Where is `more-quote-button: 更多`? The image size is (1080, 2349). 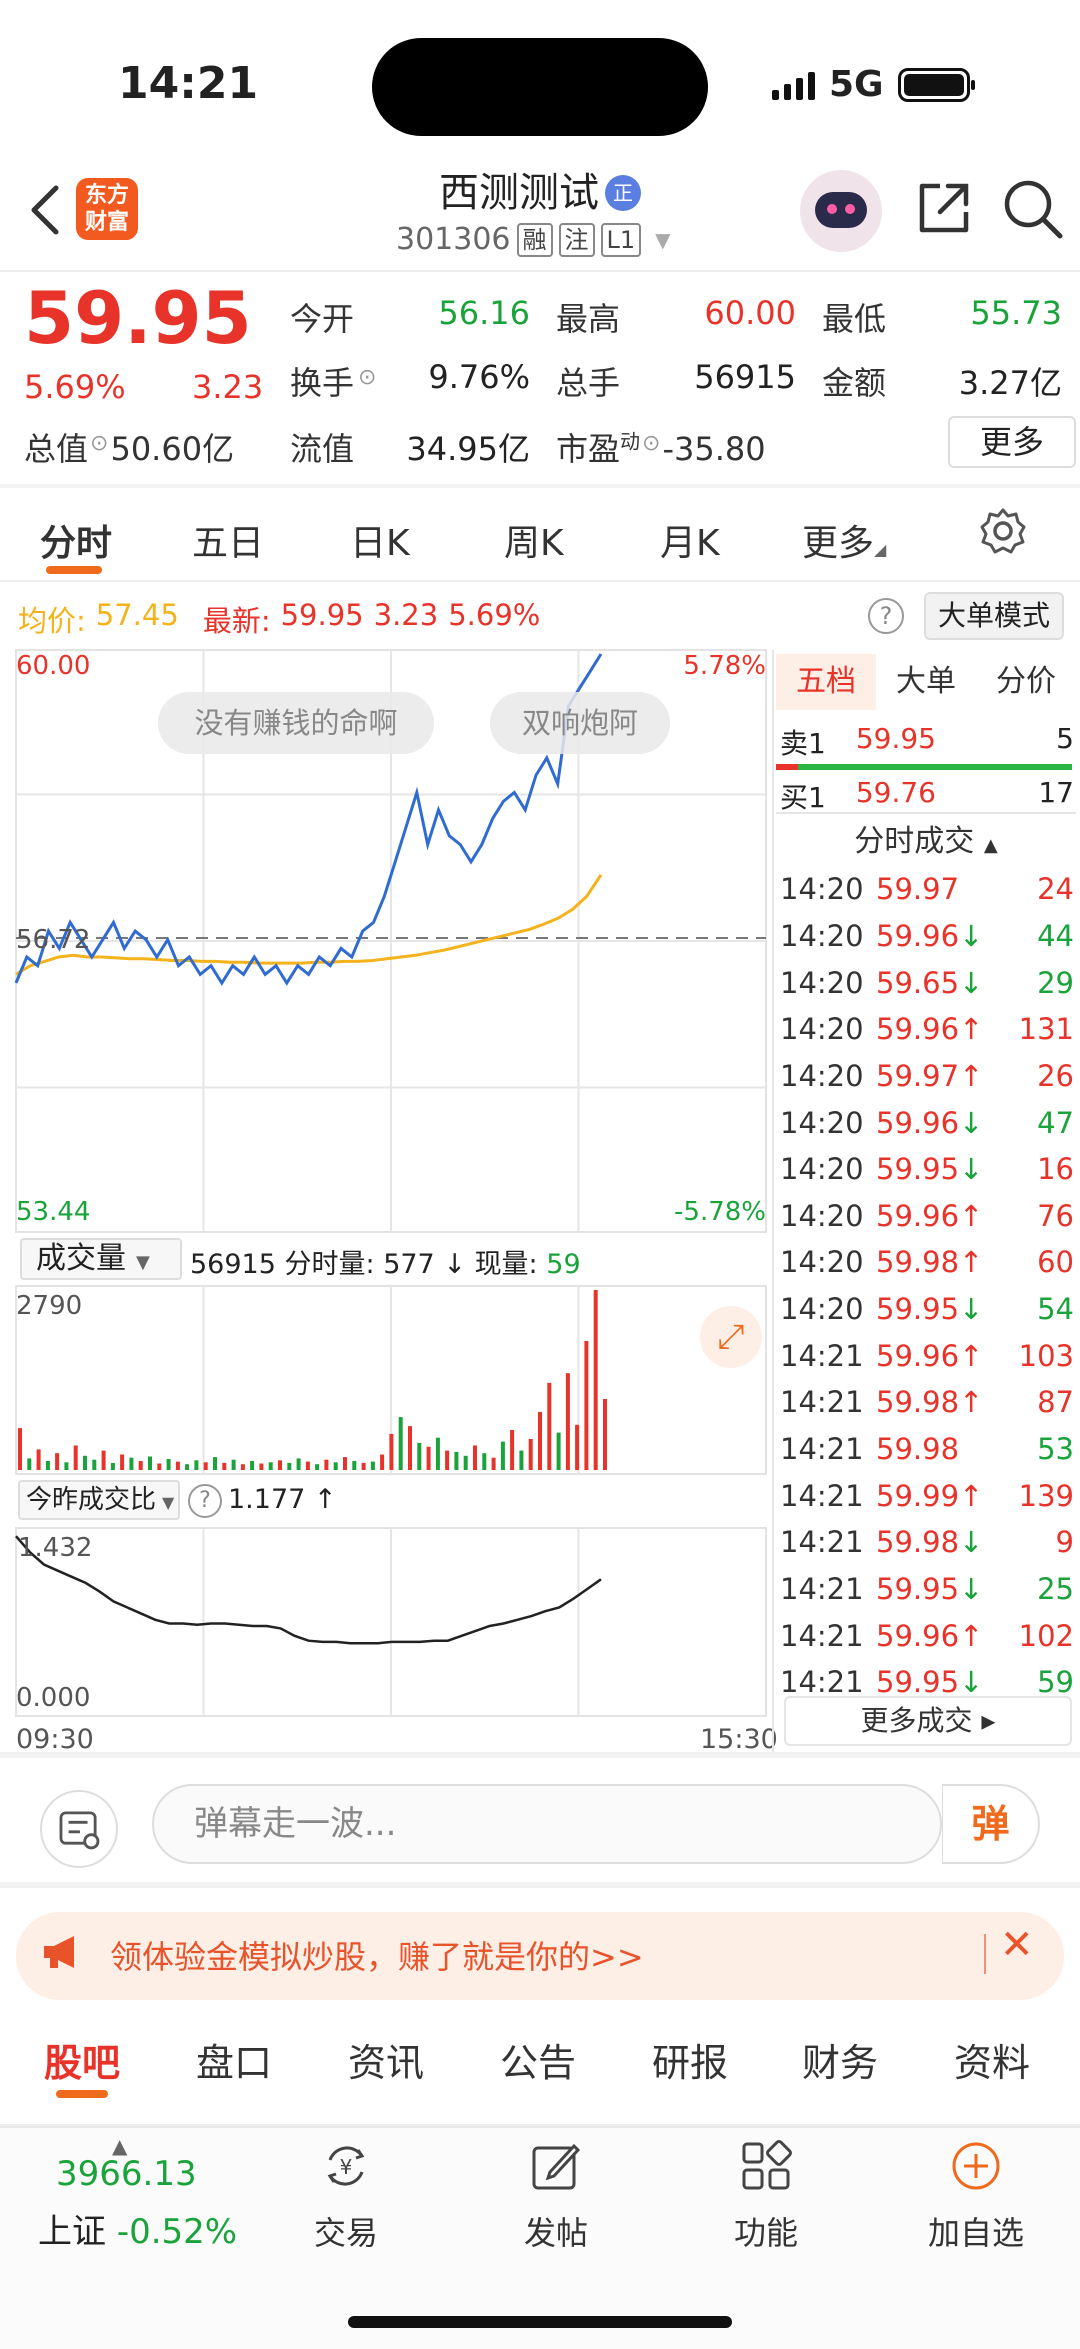 more-quote-button: 更多 is located at coordinates (1012, 442).